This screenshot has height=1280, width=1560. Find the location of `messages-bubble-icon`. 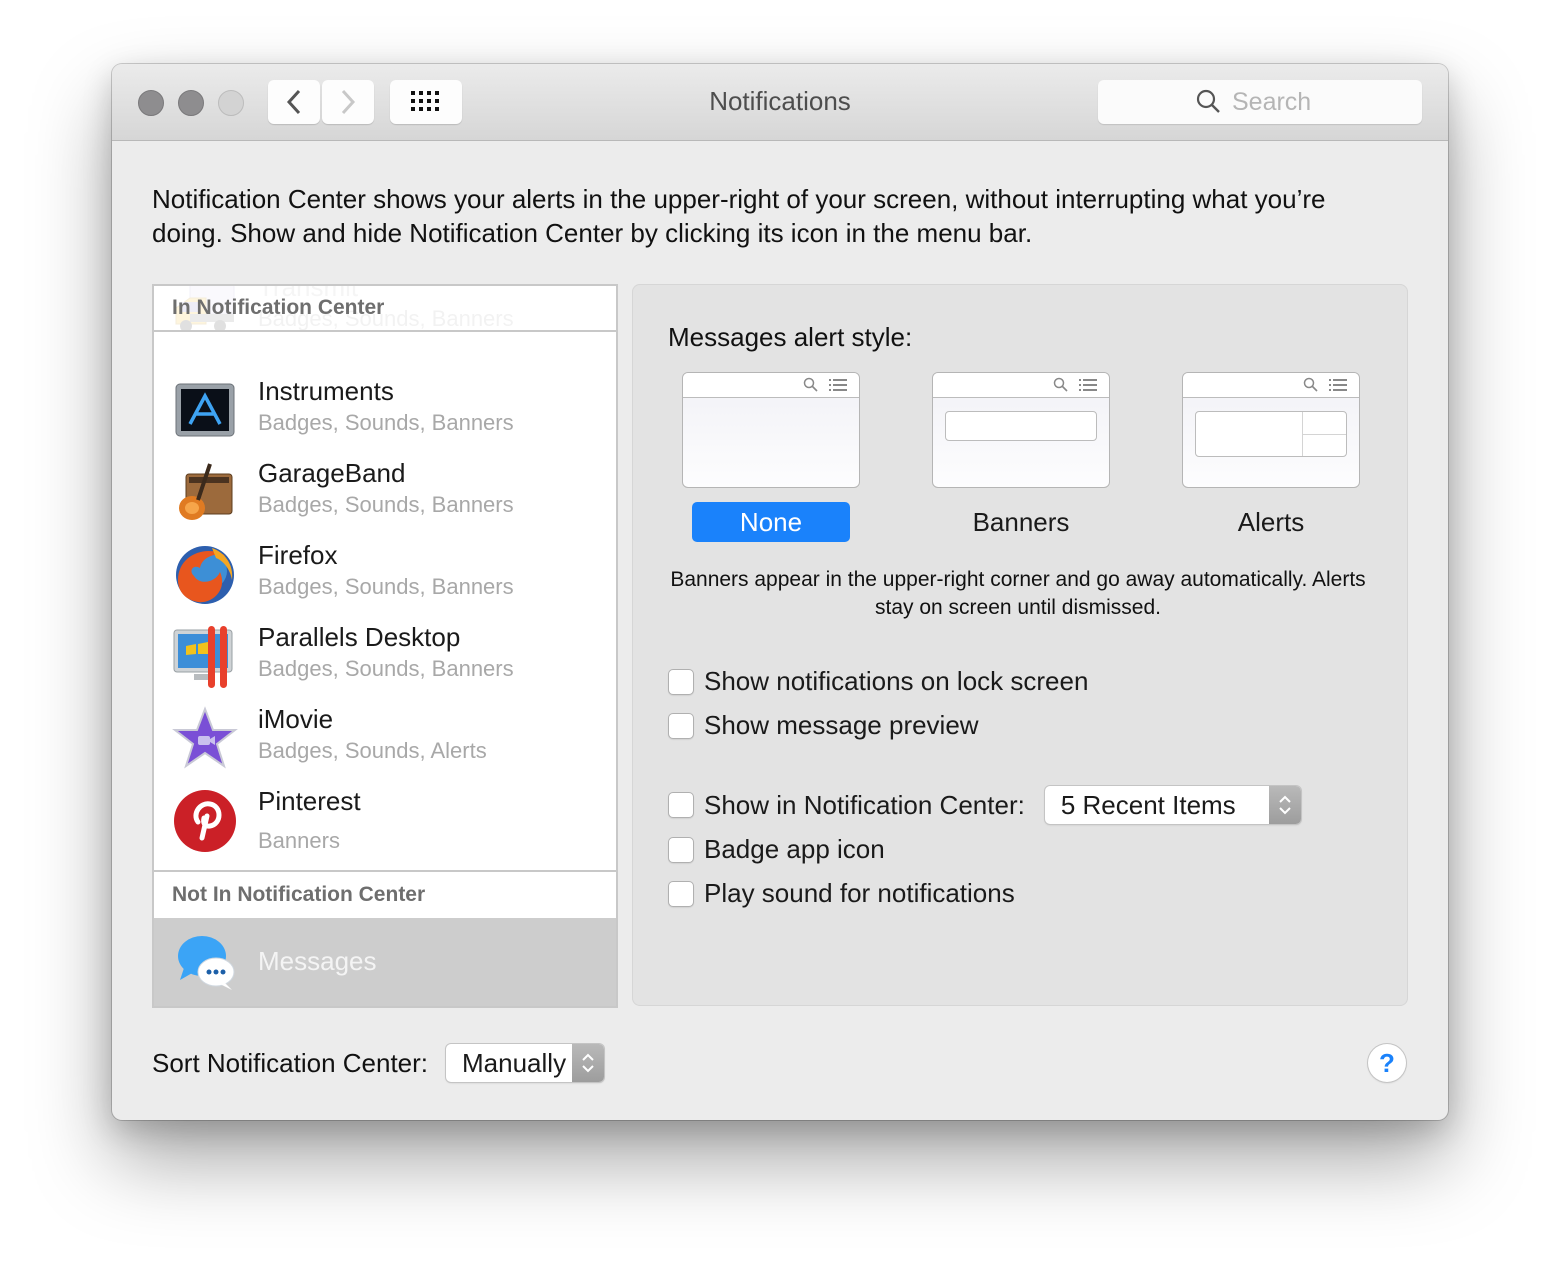

messages-bubble-icon is located at coordinates (206, 963).